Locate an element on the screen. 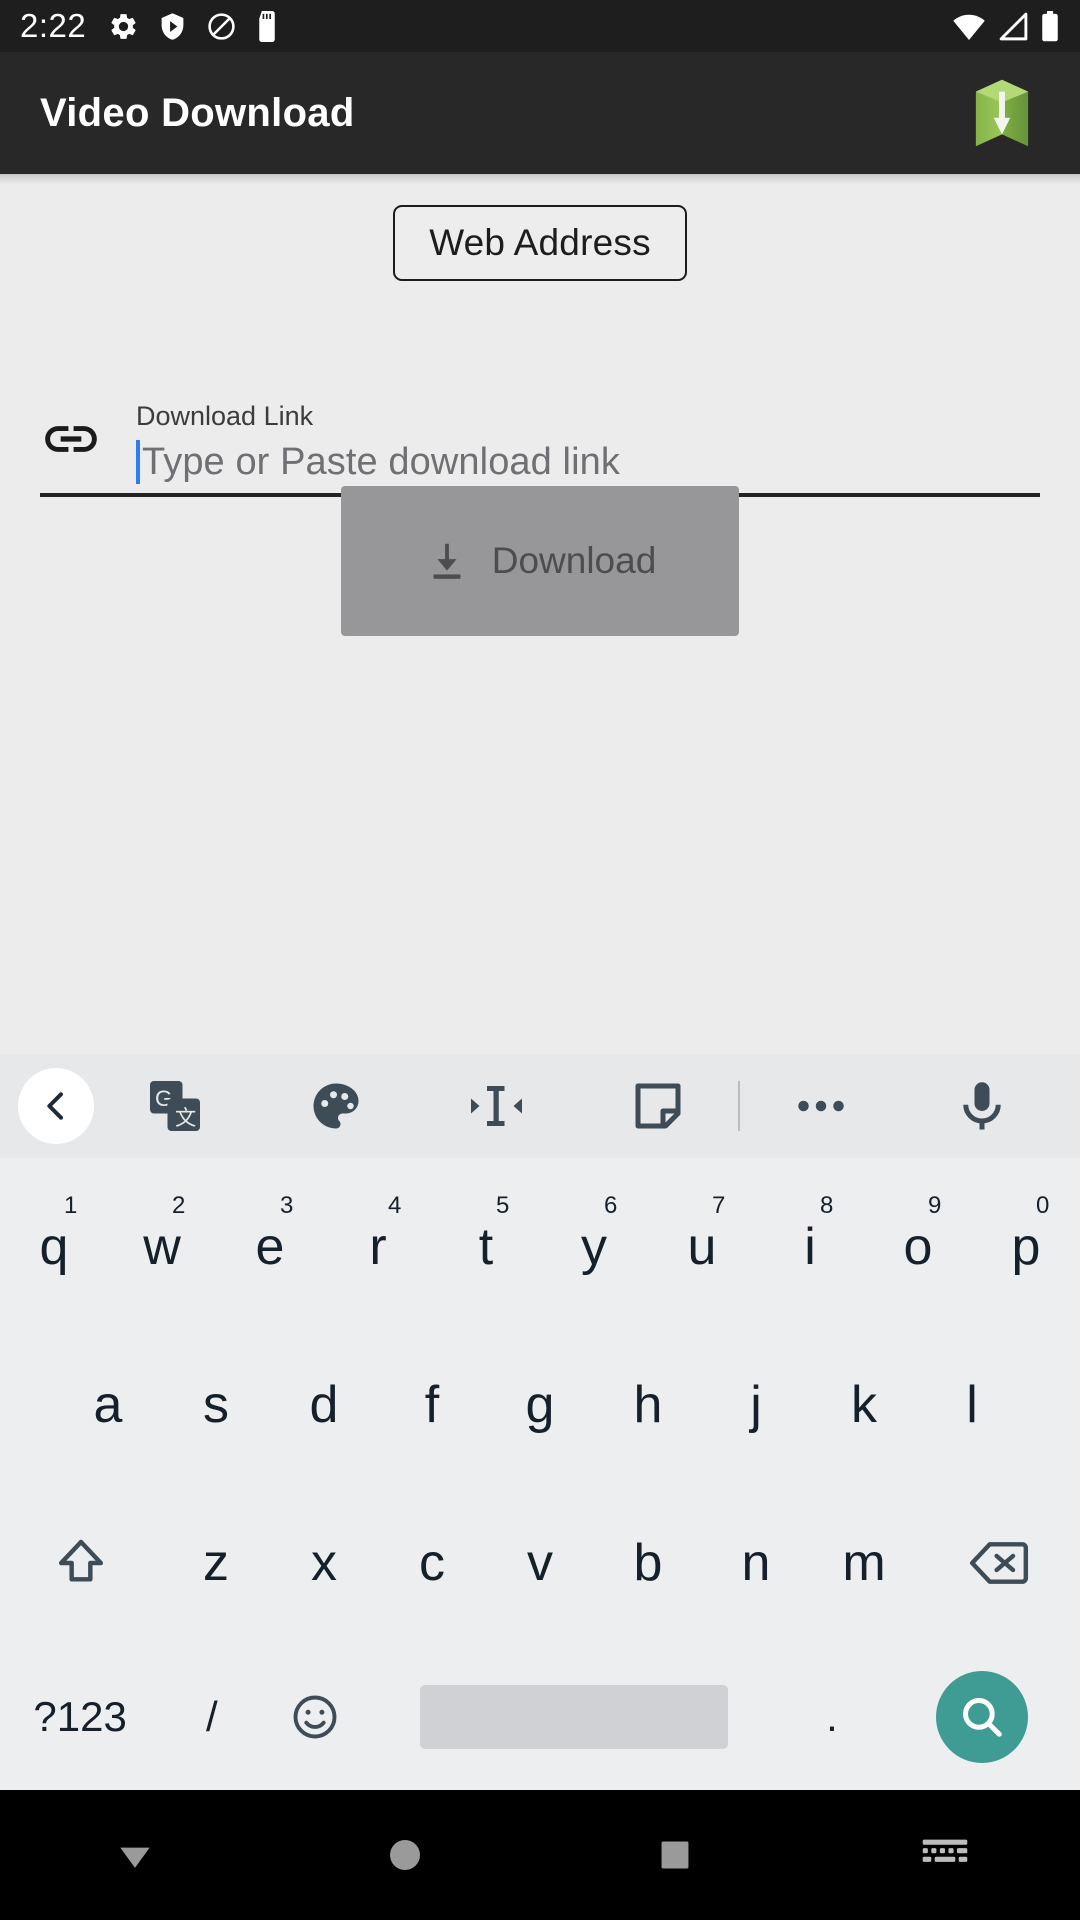  key-c: c is located at coordinates (432, 1563).